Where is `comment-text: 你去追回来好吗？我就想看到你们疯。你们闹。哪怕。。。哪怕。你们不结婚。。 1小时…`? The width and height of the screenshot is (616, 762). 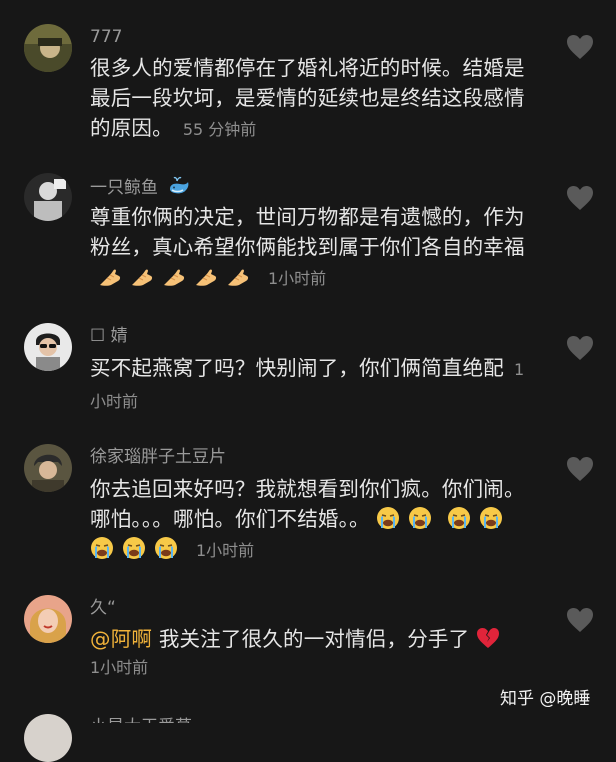
comment-text: 你去追回来好吗？我就想看到你们疯。你们闹。哪怕。。。哪怕。你们不结婚。。 1小时… is located at coordinates (314, 520).